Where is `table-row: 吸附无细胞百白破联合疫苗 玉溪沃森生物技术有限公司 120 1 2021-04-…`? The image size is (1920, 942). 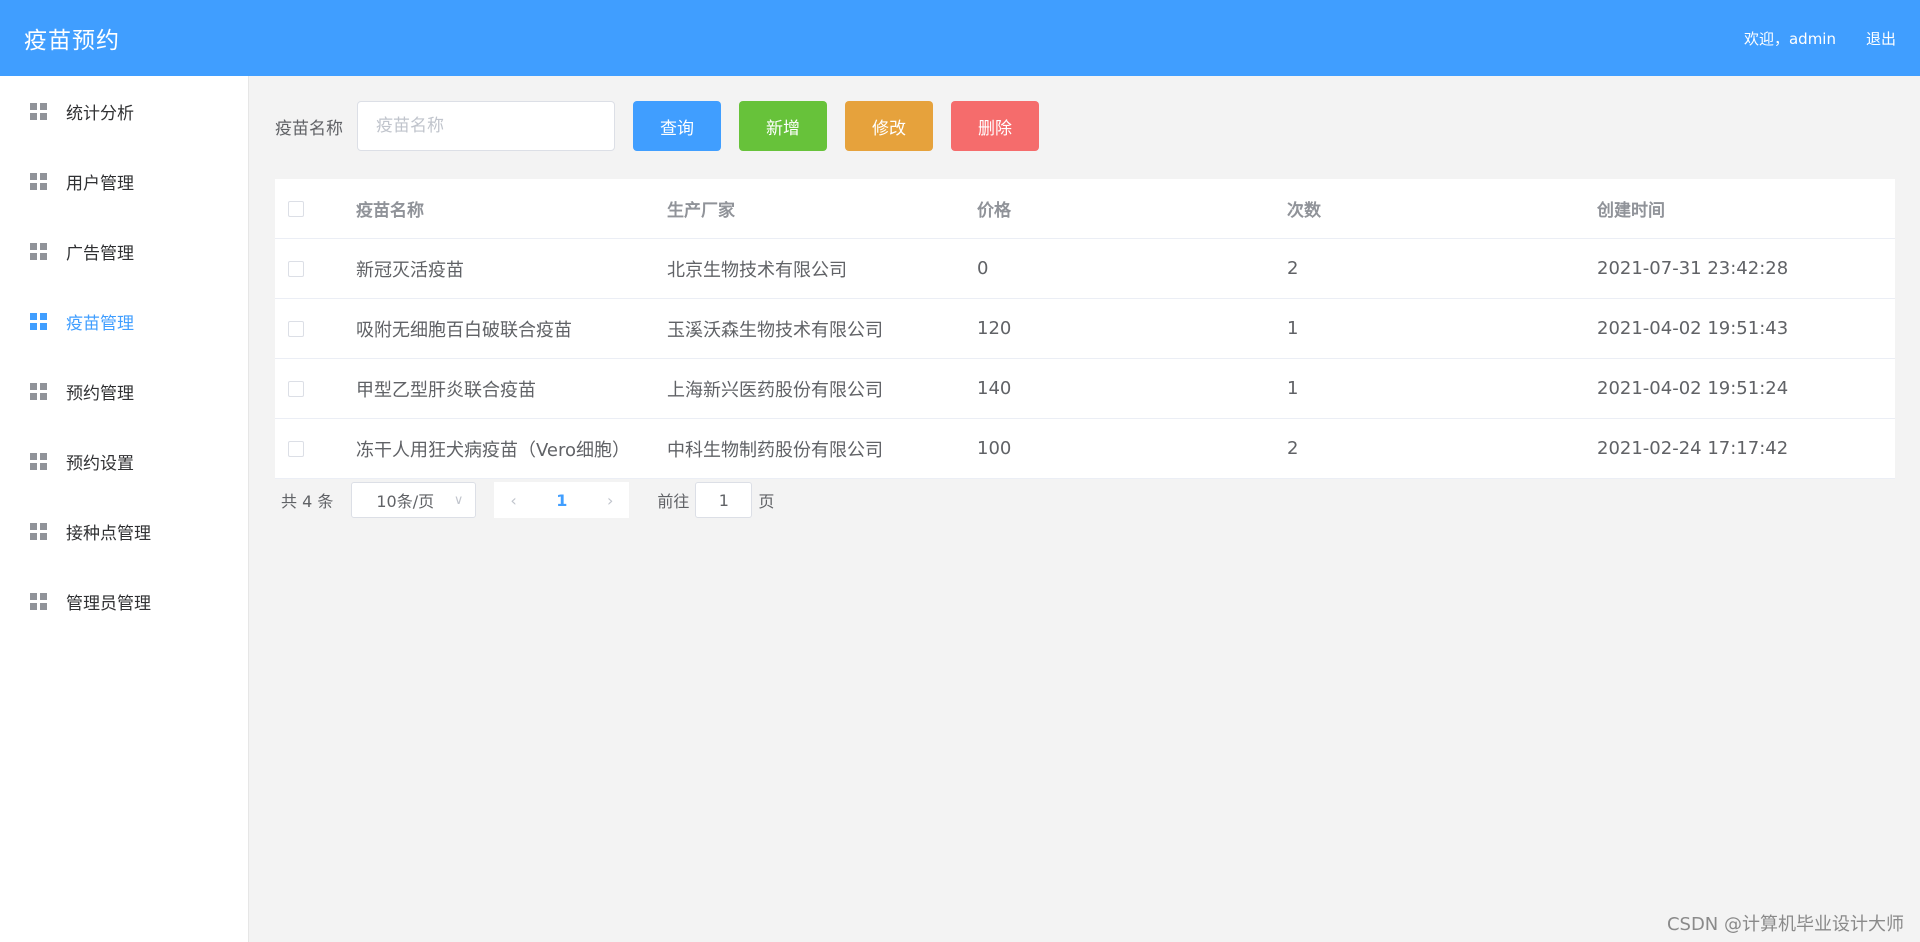
table-row: 吸附无细胞百白破联合疫苗 玉溪沃森生物技术有限公司 120 1 2021-04-… is located at coordinates (1085, 329).